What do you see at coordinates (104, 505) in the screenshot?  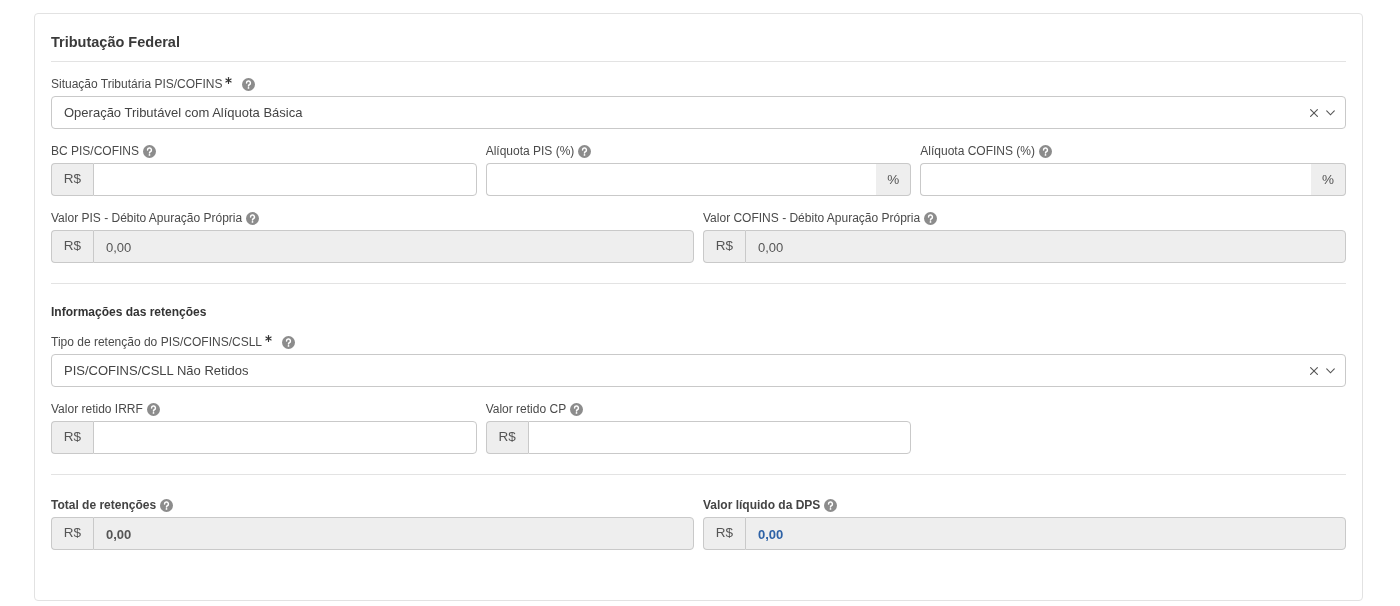 I see `field-label: Total de retenções` at bounding box center [104, 505].